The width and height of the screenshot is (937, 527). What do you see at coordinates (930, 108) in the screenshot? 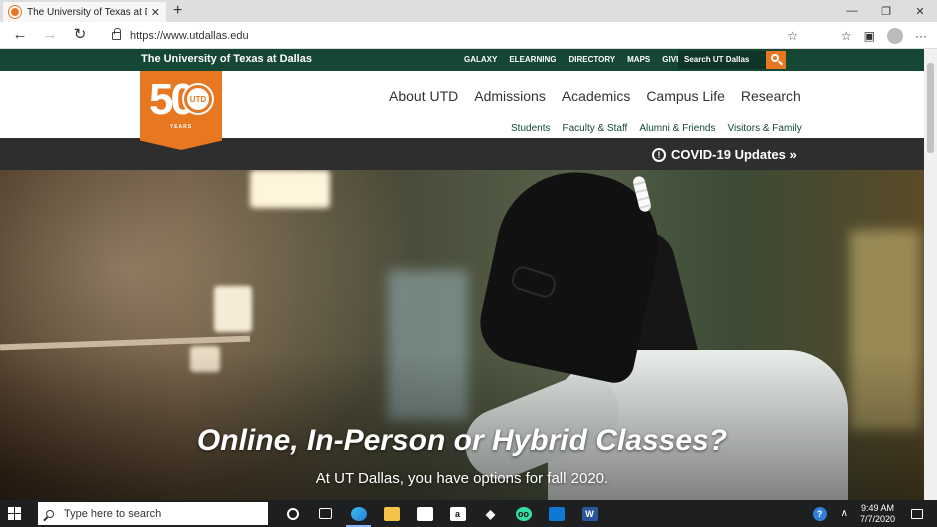
I see `scrollbar-thumb` at bounding box center [930, 108].